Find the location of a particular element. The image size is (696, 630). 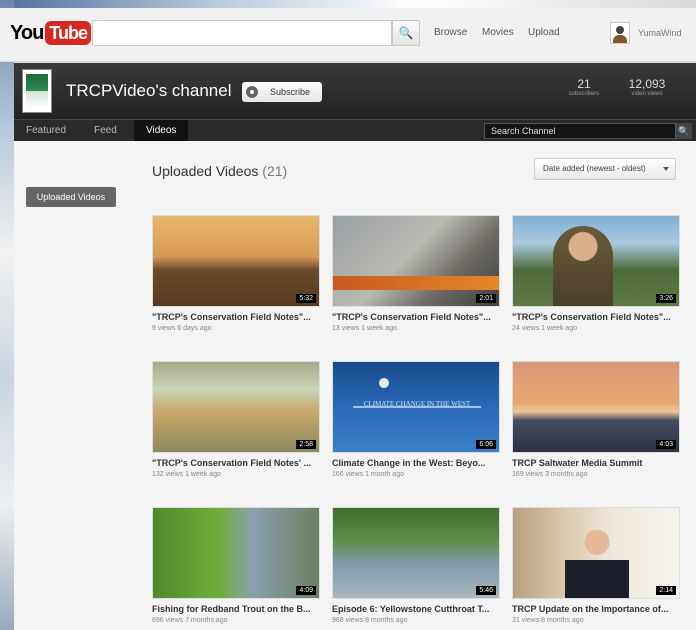

channel-nav: Featured Feed Videos Search Channel 🔍 is located at coordinates (355, 130).